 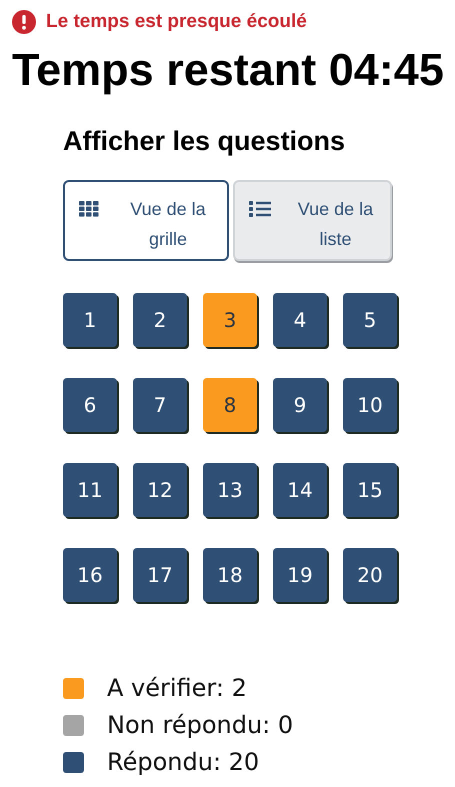 What do you see at coordinates (160, 405) in the screenshot?
I see `question-button: 7` at bounding box center [160, 405].